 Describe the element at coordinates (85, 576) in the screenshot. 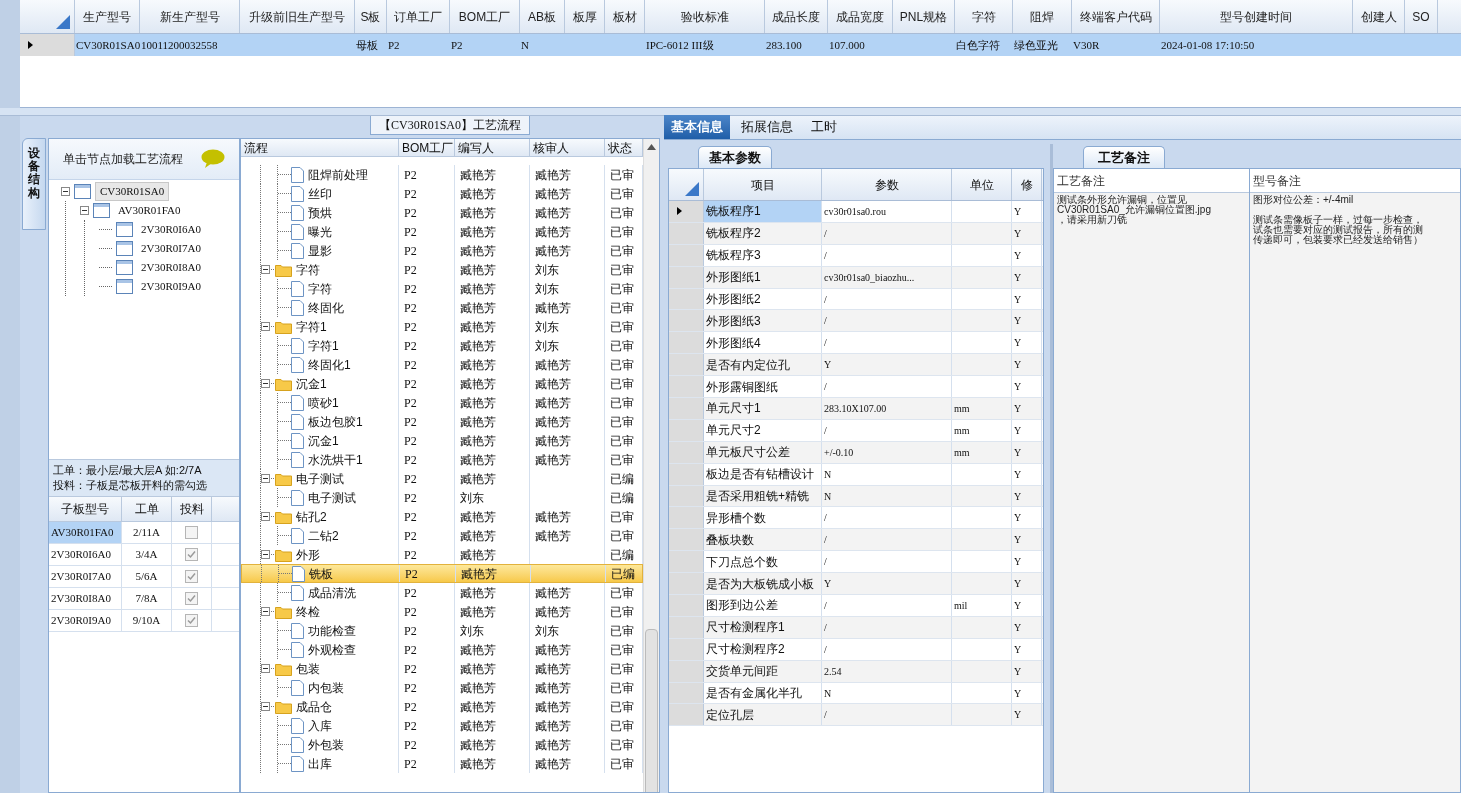

I see `table-cell: 2V30R0I7A0` at that location.